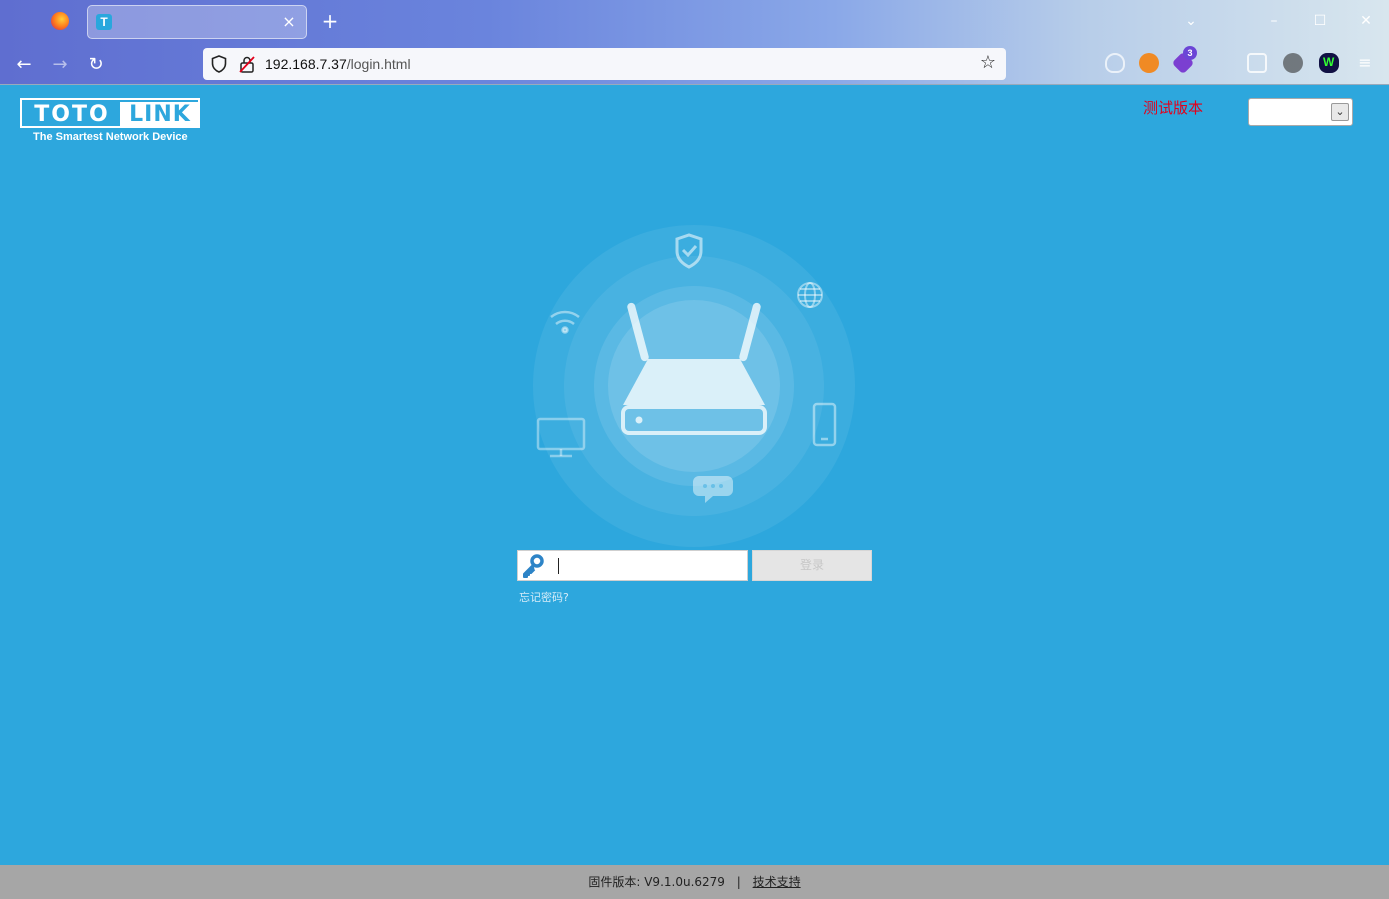  Describe the element at coordinates (104, 22) in the screenshot. I see `totolink-favicon-icon: T` at that location.